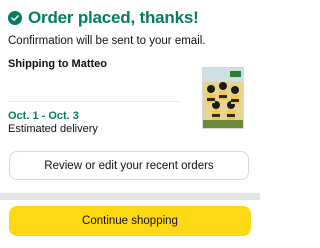 This screenshot has height=248, width=320. Describe the element at coordinates (130, 196) in the screenshot. I see `section-separator` at that location.